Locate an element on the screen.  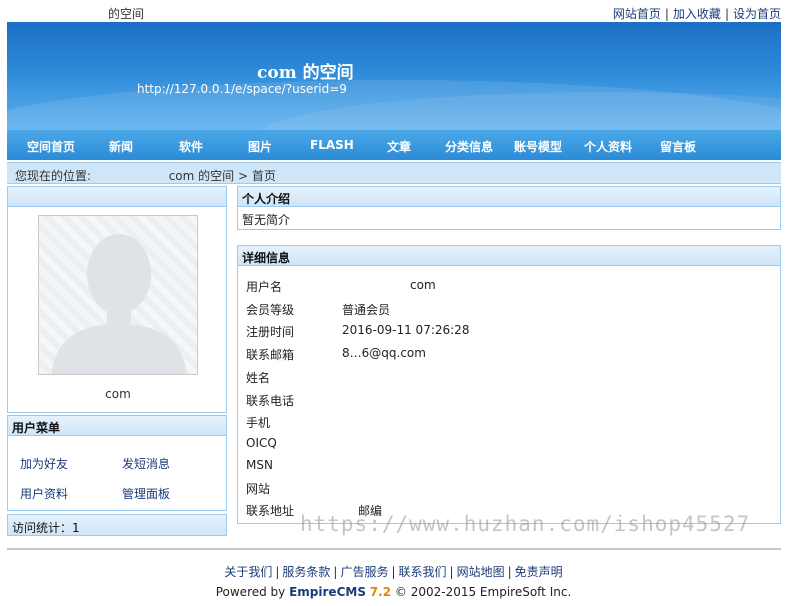
footer-sitemap-link: 网站地图 is located at coordinates (481, 572).